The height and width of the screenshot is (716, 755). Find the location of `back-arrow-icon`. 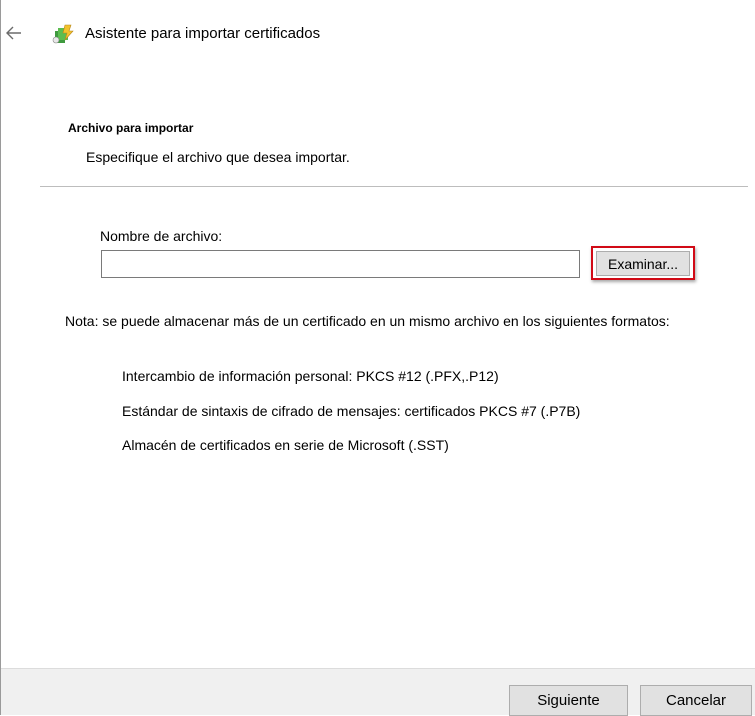

back-arrow-icon is located at coordinates (13, 33).